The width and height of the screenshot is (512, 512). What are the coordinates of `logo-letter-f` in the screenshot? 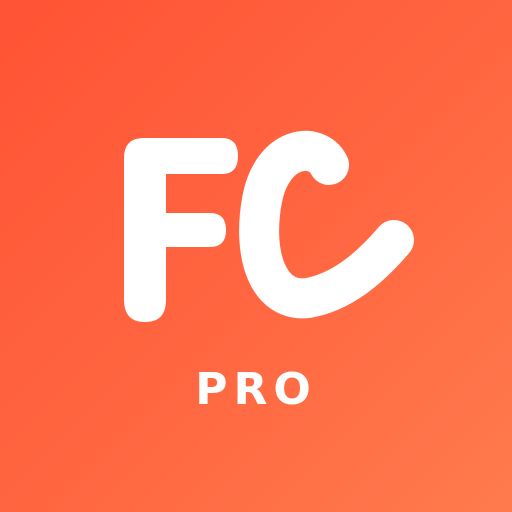 It's located at (181, 230).